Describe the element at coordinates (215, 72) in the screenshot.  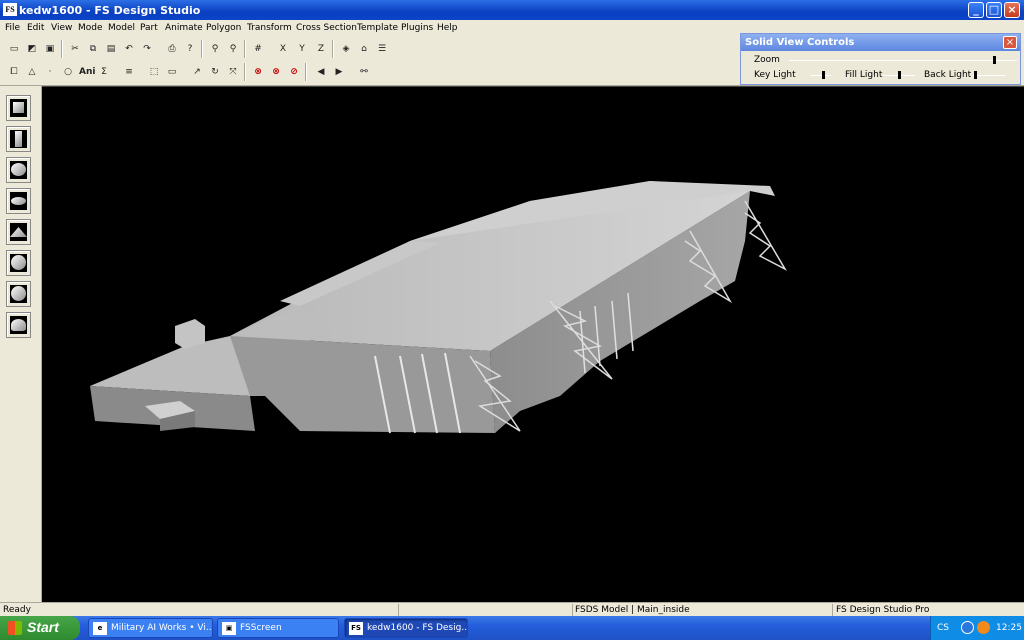
I see `rotate-icon: ↻` at that location.